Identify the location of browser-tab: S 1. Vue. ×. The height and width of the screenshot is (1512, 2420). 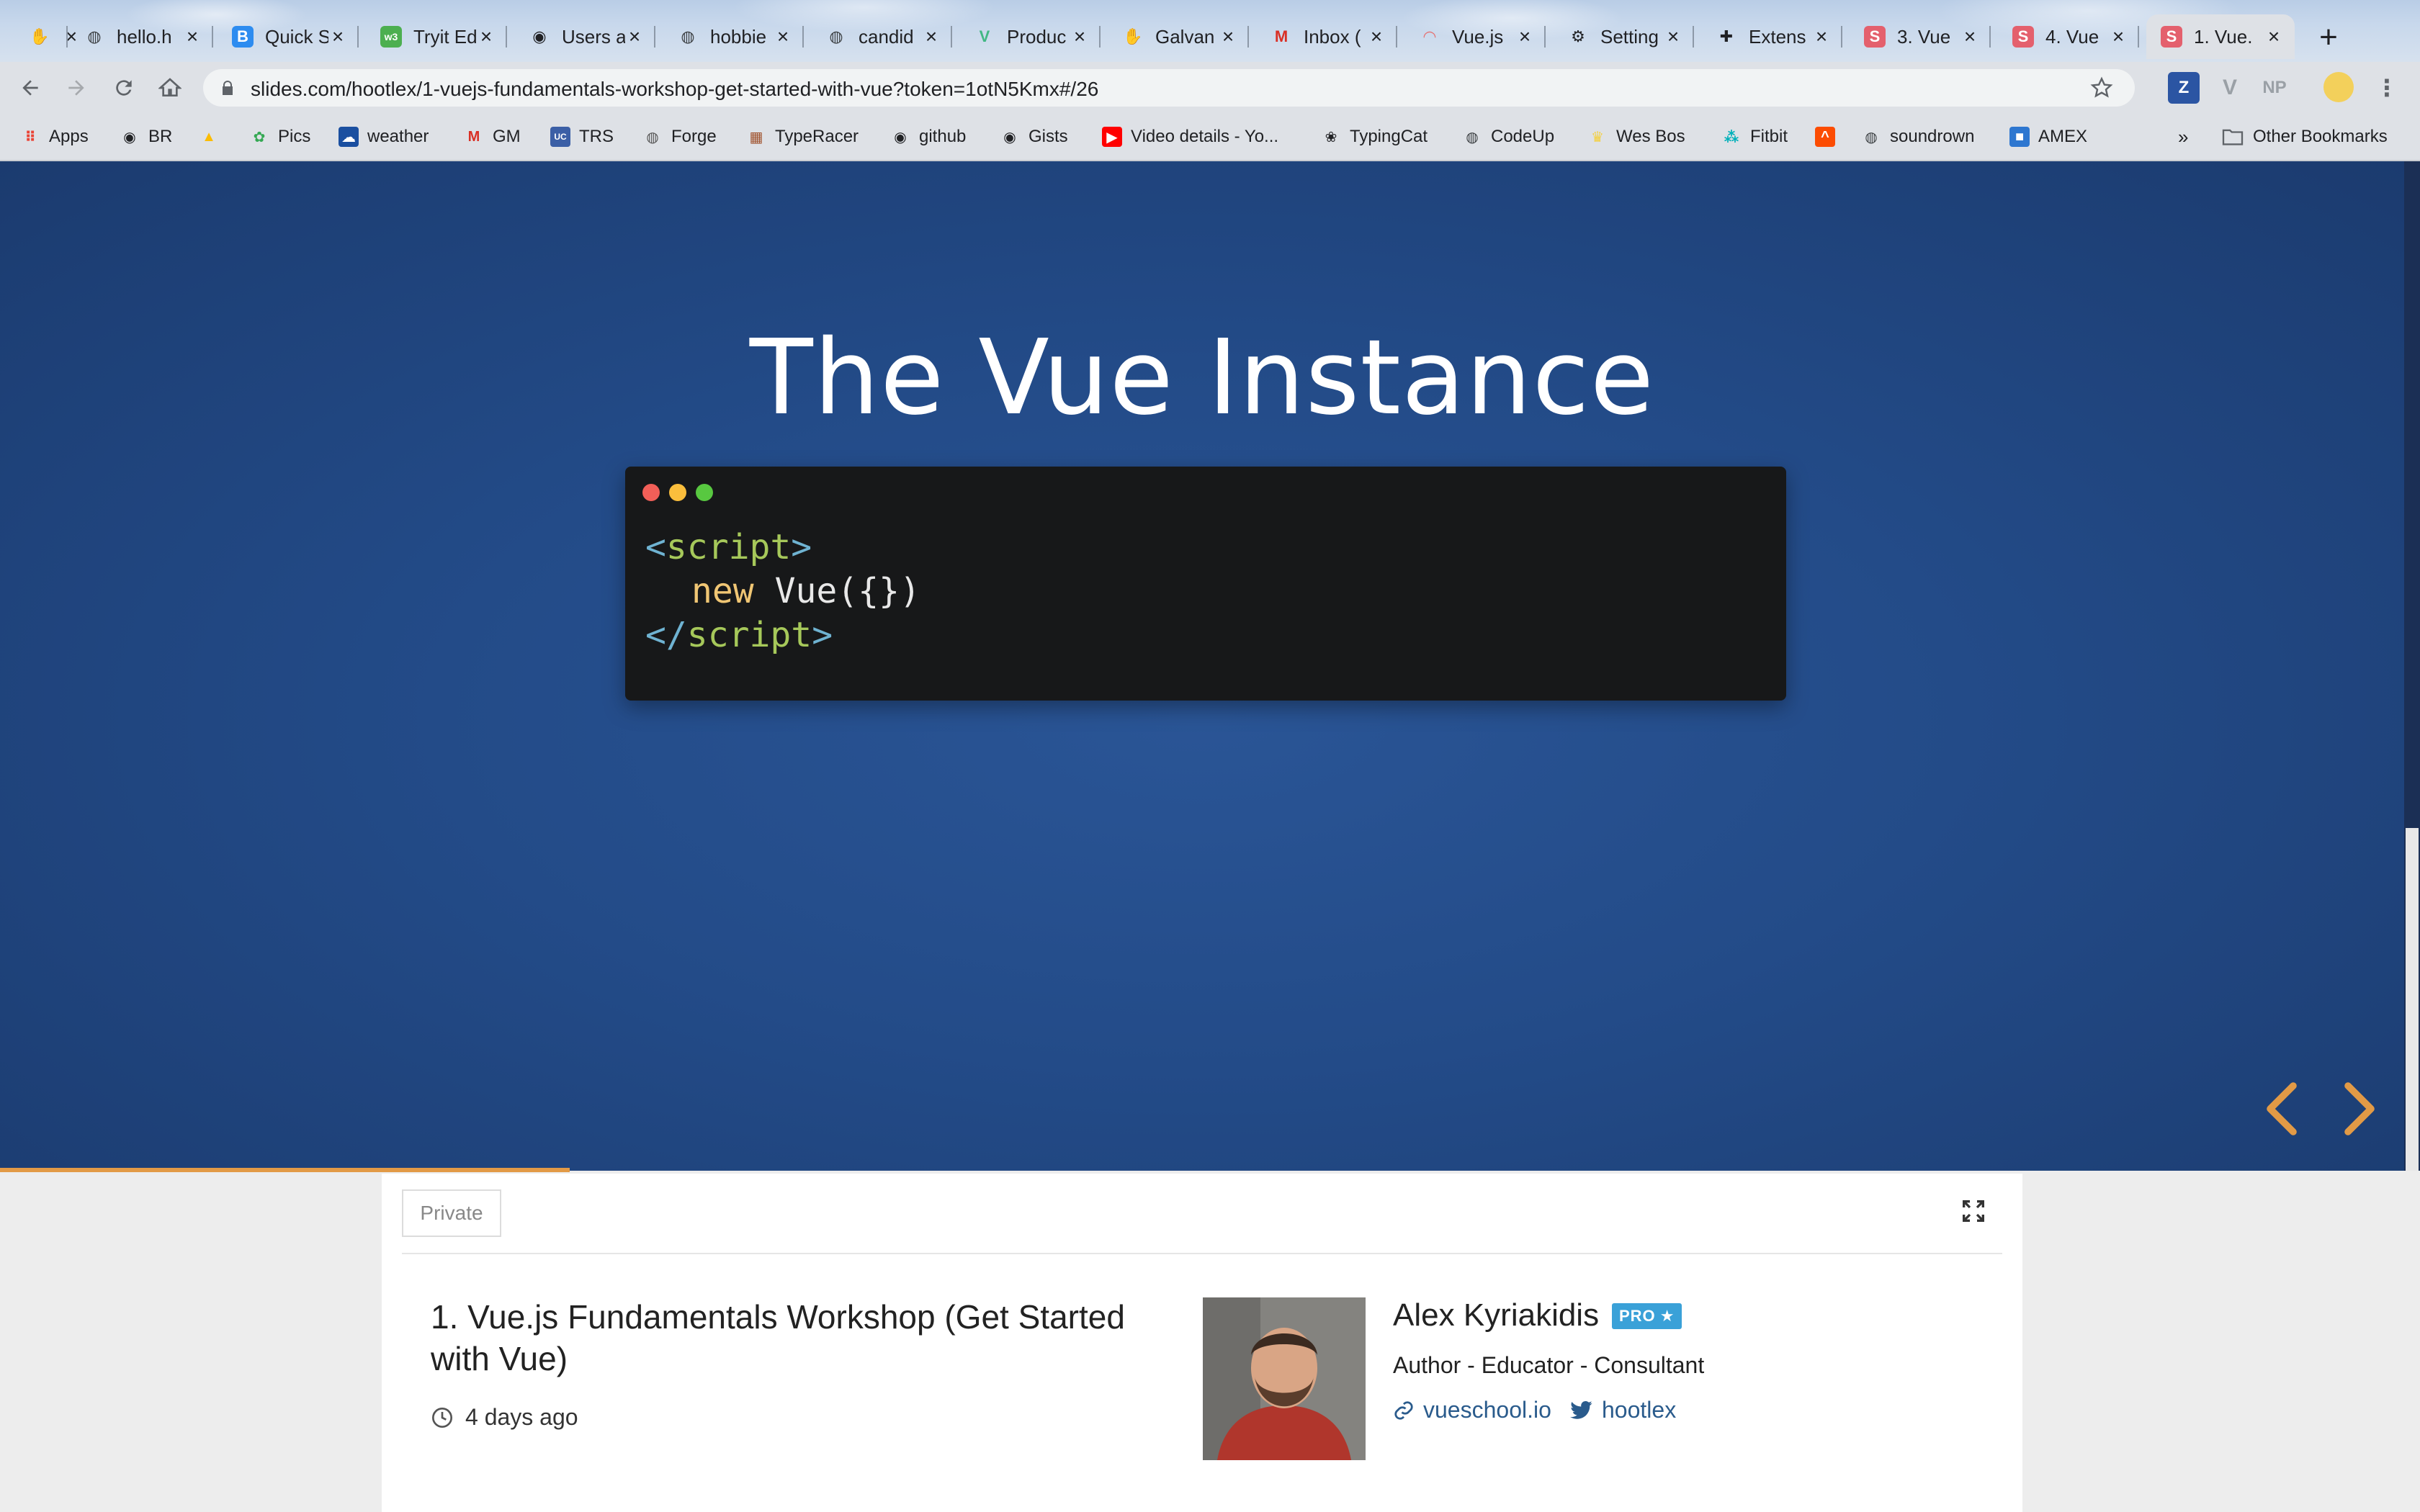
(2220, 36).